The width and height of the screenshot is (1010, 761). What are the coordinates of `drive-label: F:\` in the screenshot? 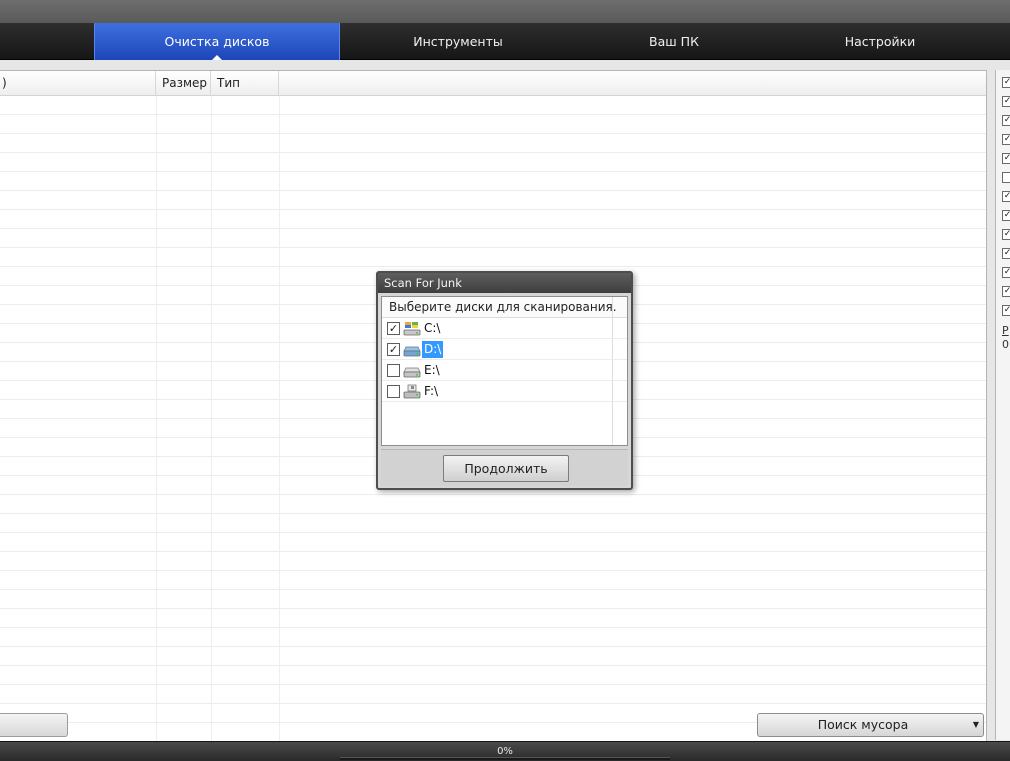 It's located at (431, 391).